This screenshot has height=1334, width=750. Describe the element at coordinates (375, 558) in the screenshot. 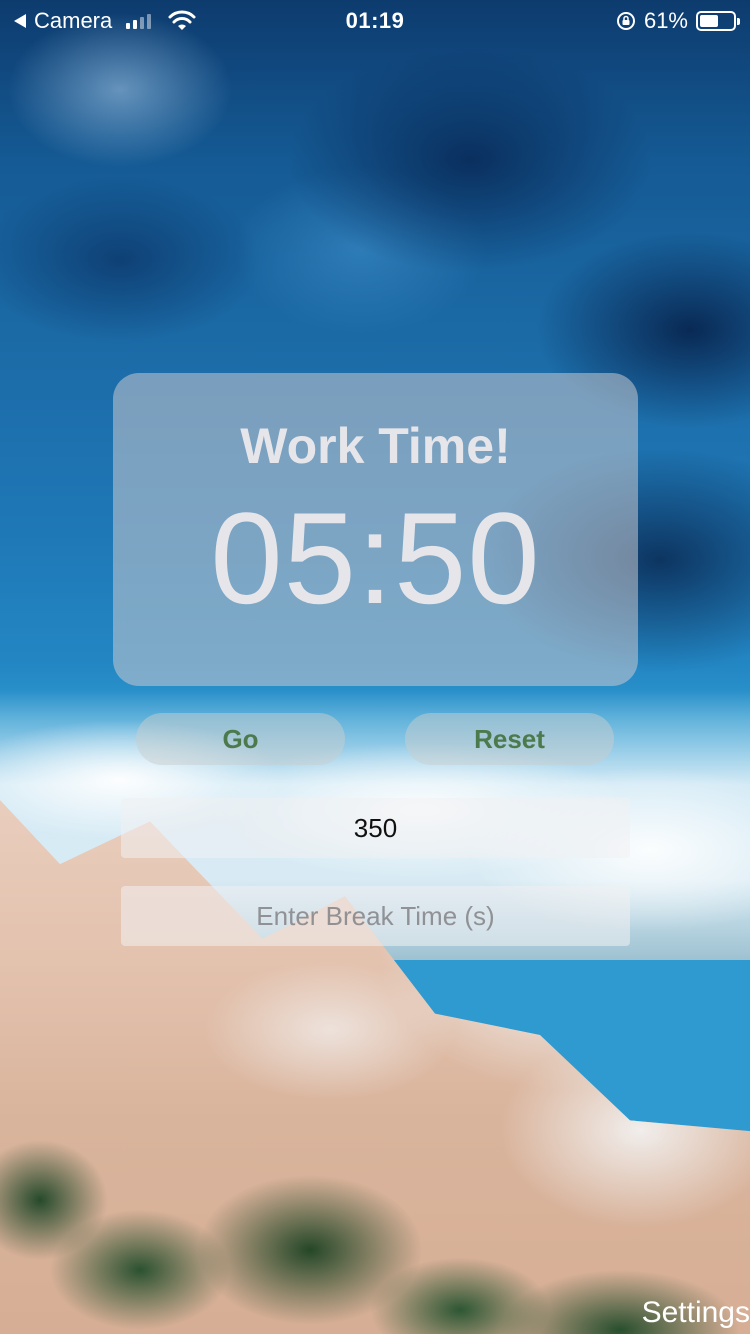

I see `timer-countdown: 05:50` at that location.